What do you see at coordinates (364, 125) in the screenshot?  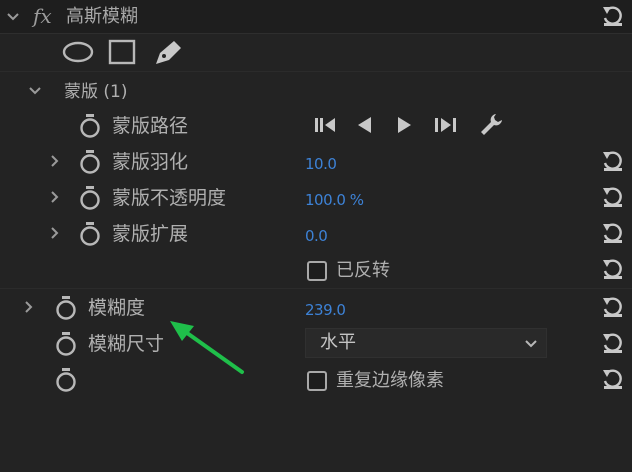 I see `track-backward-one-frame-icon` at bounding box center [364, 125].